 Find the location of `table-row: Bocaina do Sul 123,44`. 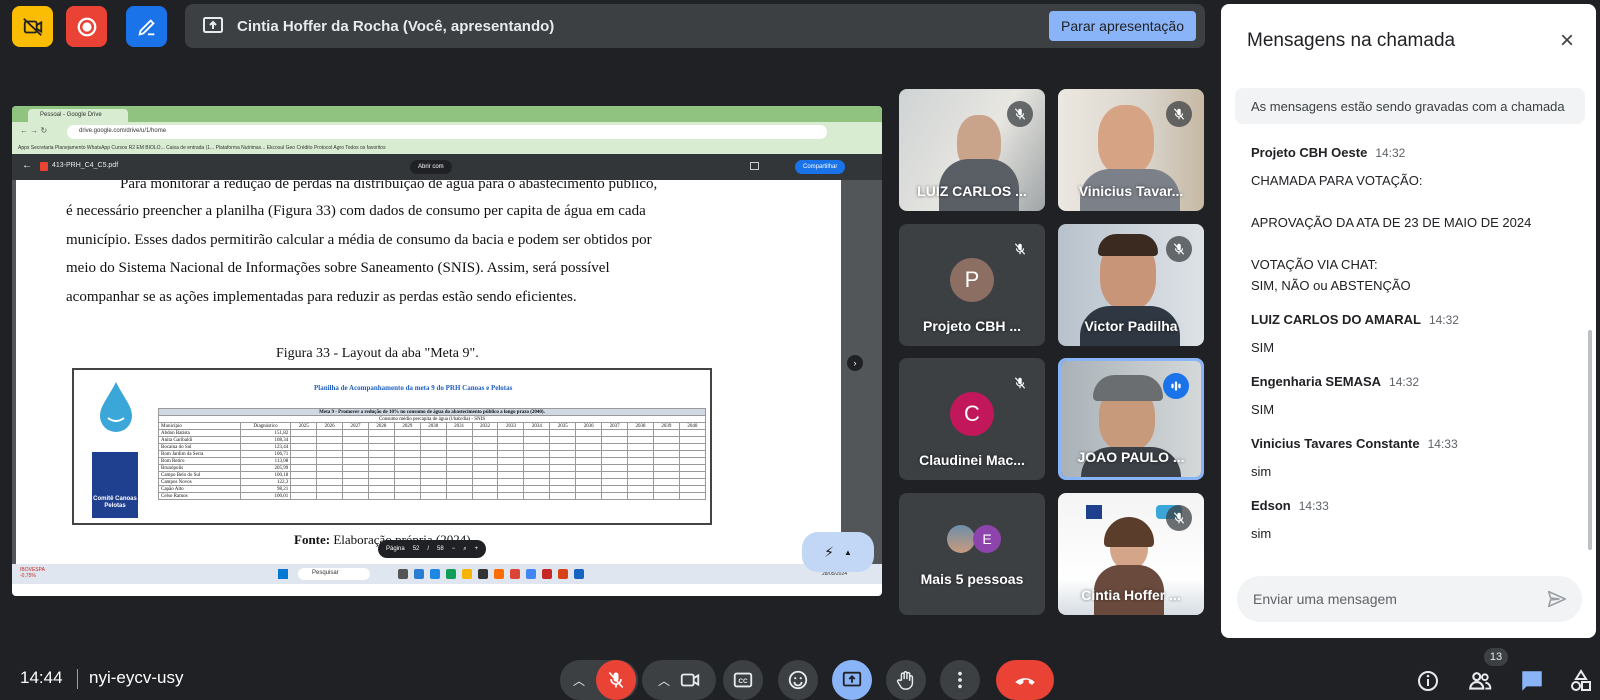

table-row: Bocaina do Sul 123,44 is located at coordinates (432, 447).